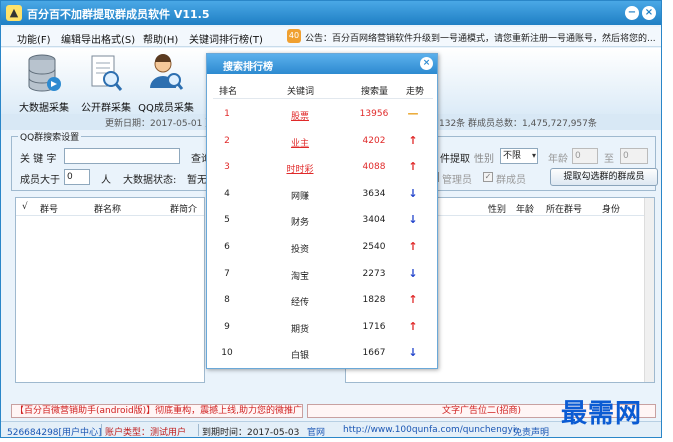 The height and width of the screenshot is (442, 673). I want to click on header-divider, so click(110, 215).